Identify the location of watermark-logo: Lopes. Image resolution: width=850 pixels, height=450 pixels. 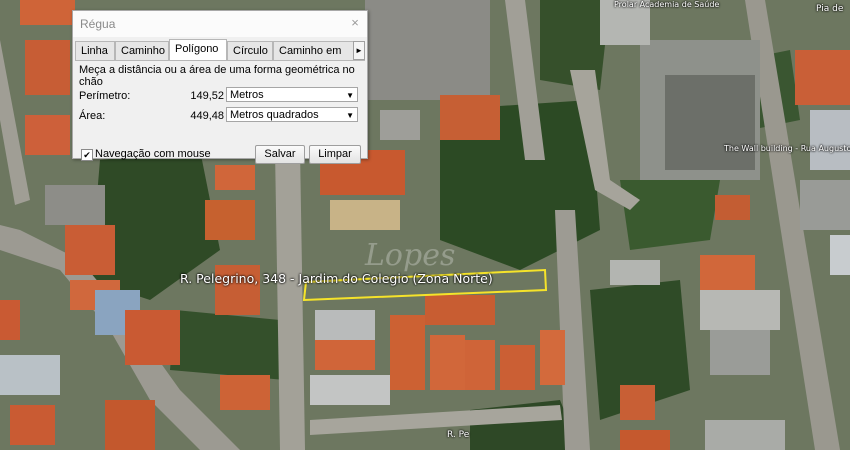
(410, 255).